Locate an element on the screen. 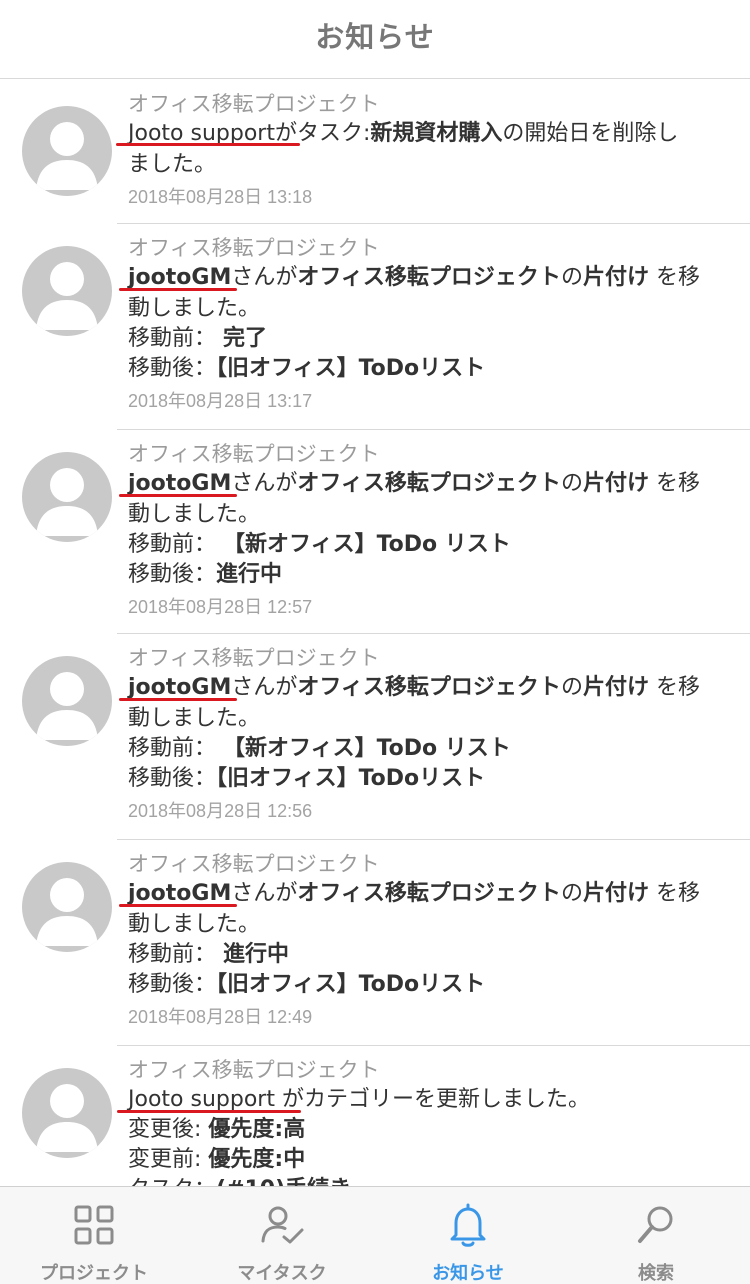 This screenshot has width=750, height=1284. change-after: 変更後: 優先度:高 is located at coordinates (217, 1129).